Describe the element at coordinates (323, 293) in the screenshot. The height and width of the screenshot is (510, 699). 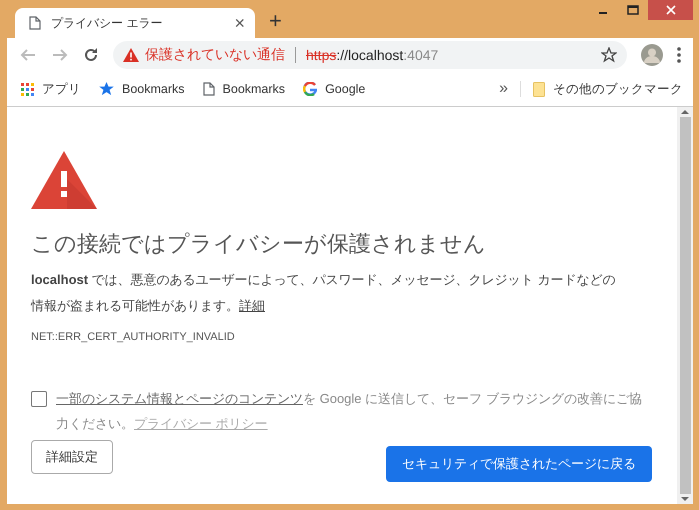
I see `description-text: localhost では、悪意のあるユーザーによって、パスワード、メッセージ、クレジット カードなどの情報が盗まれる可能性があります。詳細` at that location.